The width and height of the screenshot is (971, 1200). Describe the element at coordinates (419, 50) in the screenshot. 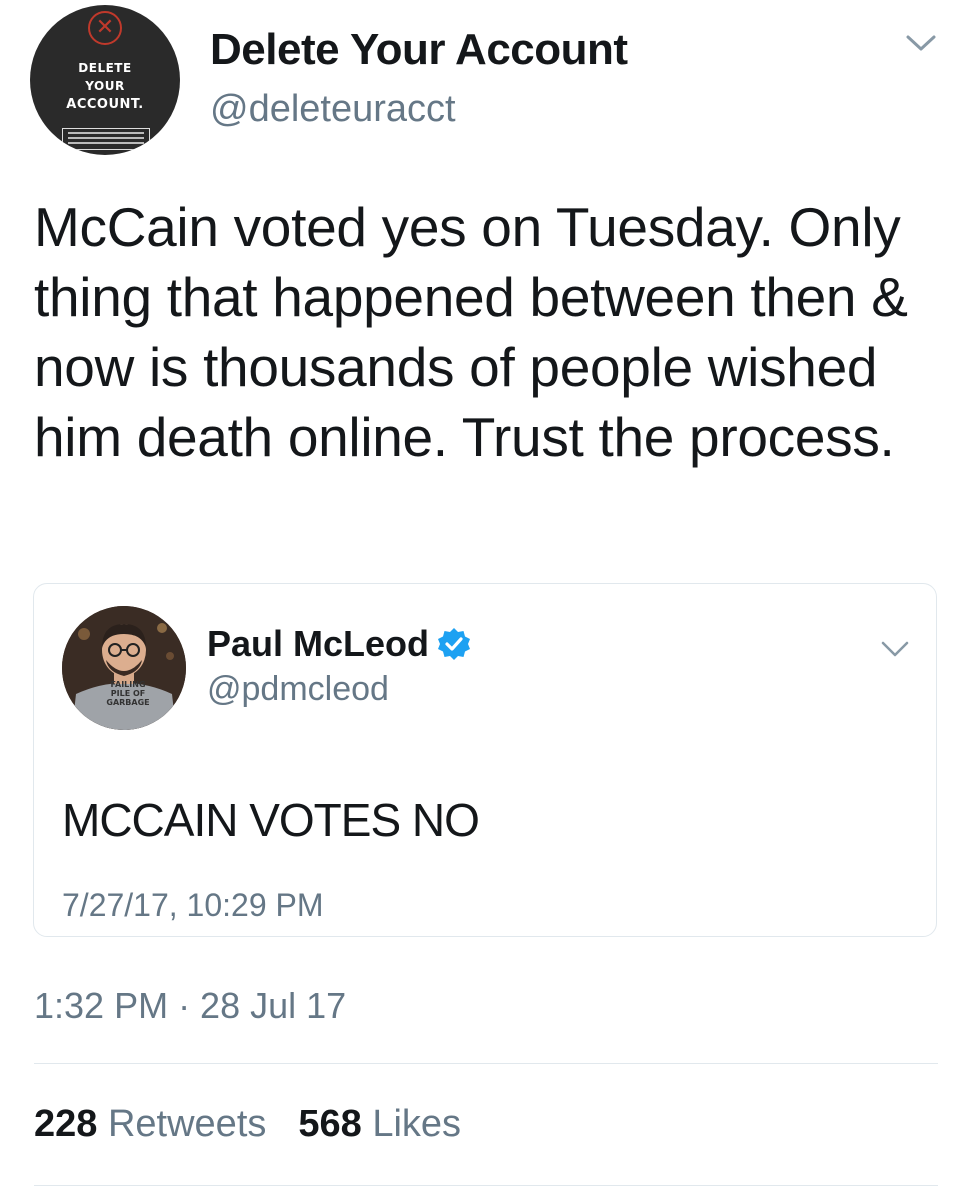

I see `author-display-name: Delete Your Account` at that location.